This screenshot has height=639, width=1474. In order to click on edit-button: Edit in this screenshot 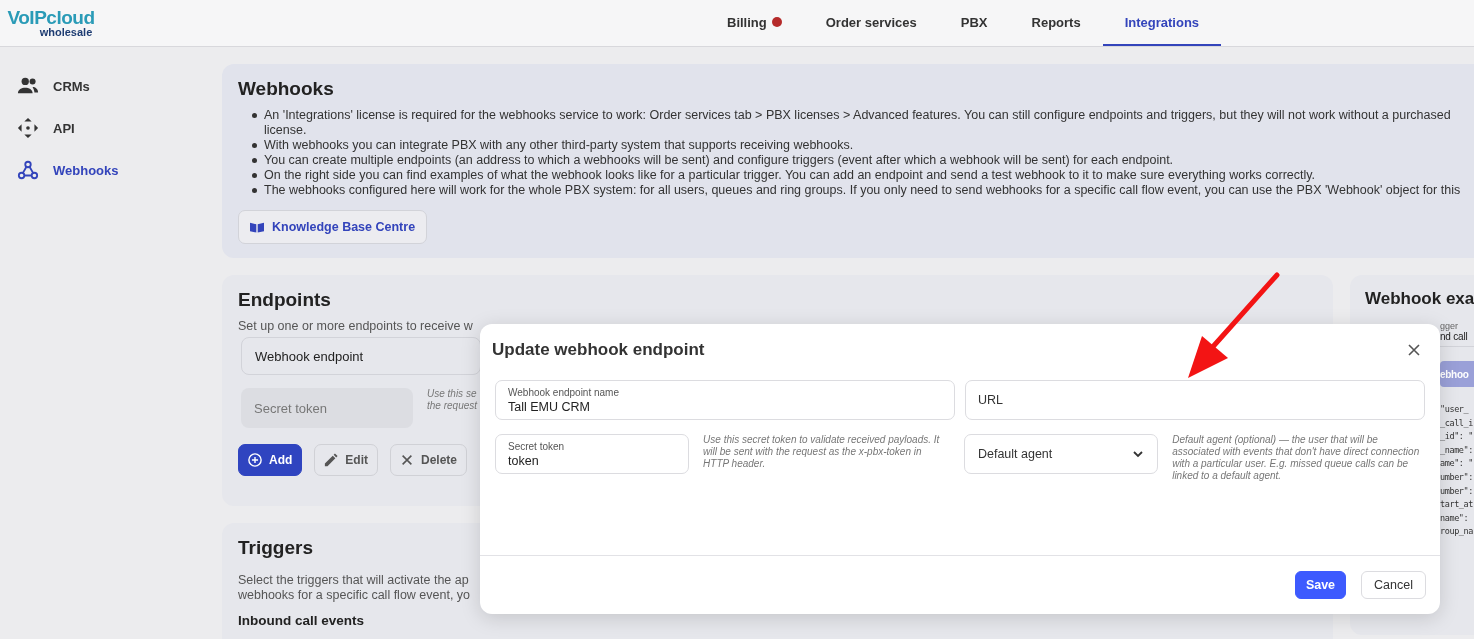, I will do `click(346, 460)`.